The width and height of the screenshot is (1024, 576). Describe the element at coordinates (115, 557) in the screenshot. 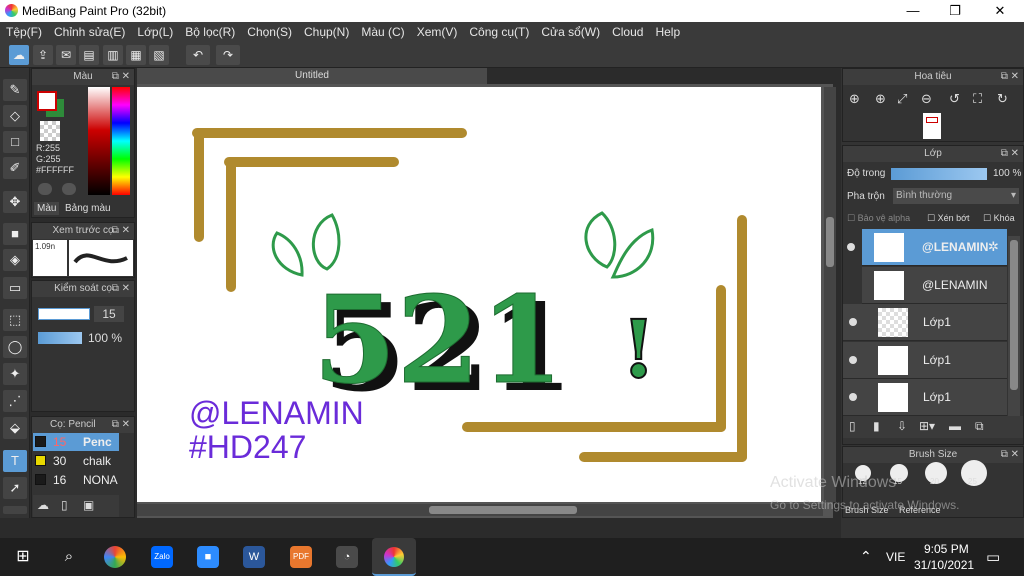

I see `chrome-icon` at that location.